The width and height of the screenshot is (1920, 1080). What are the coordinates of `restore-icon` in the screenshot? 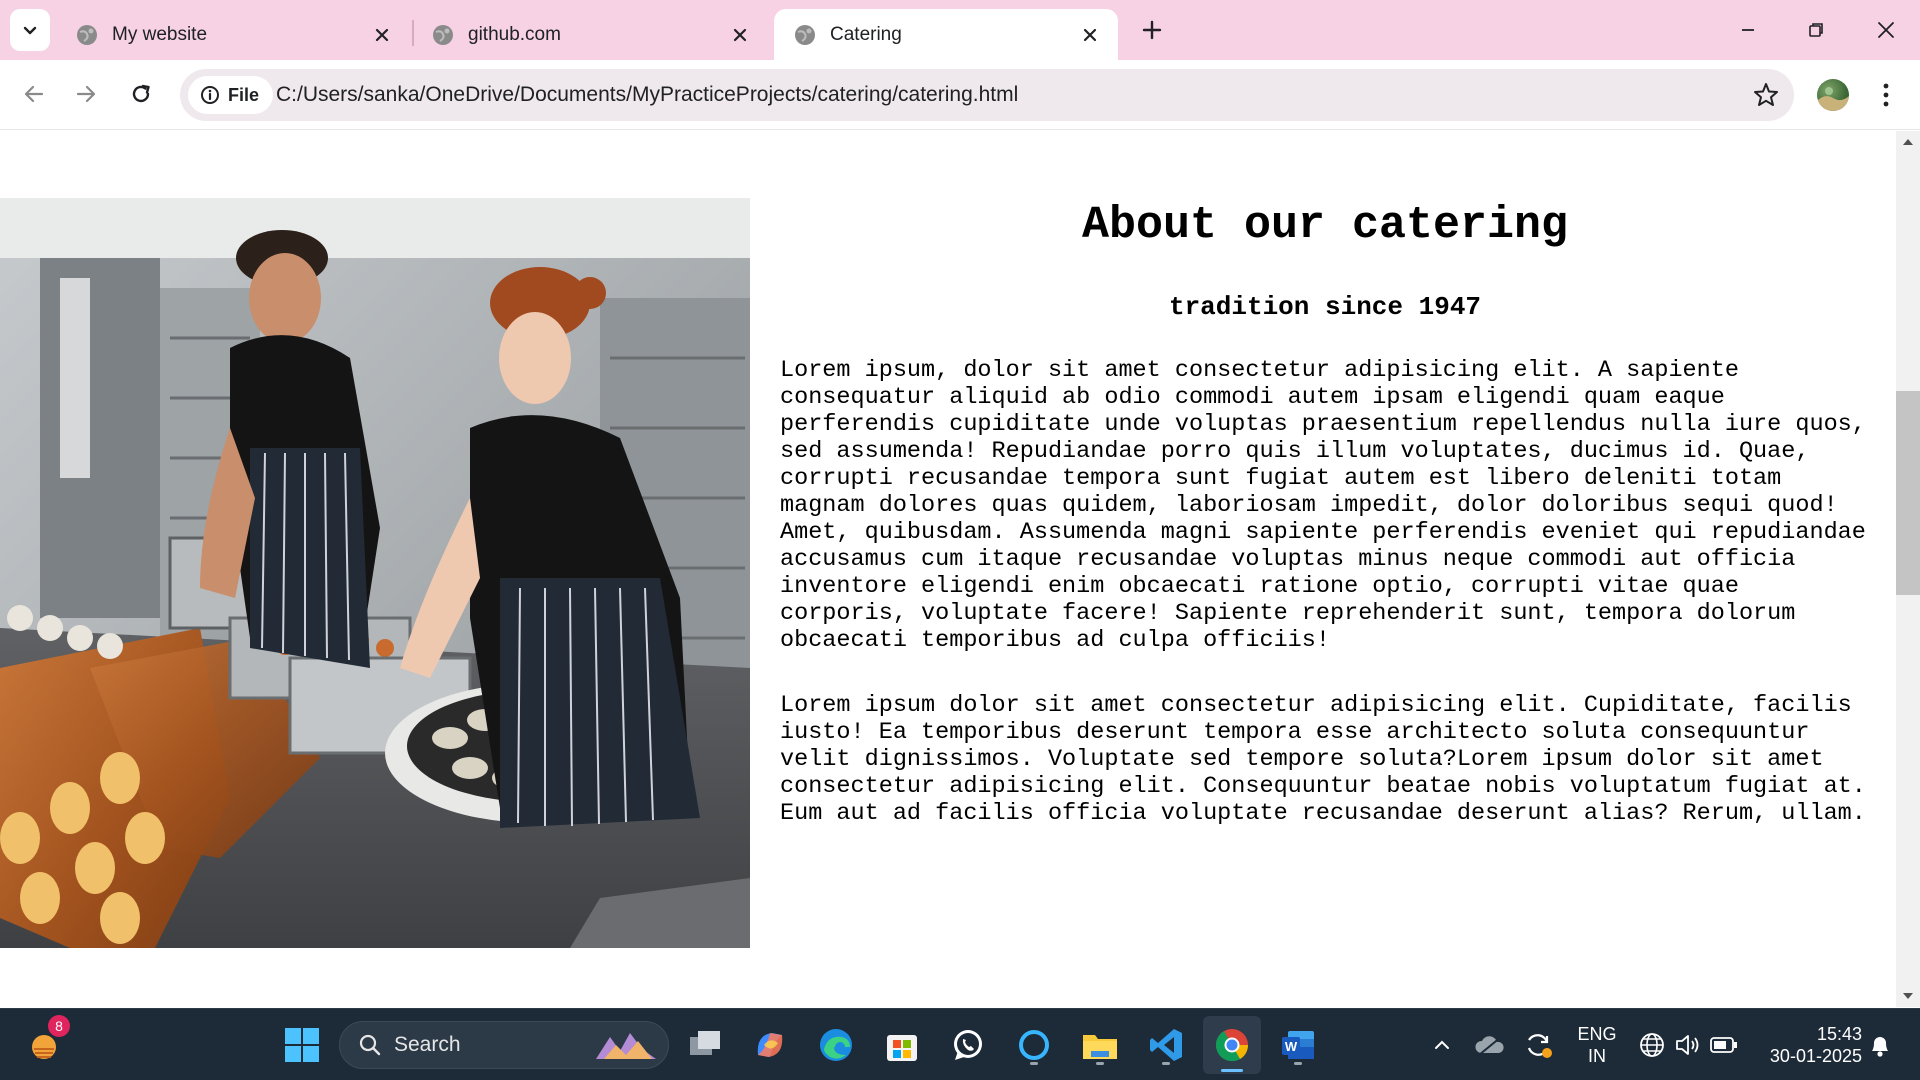 It's located at (1816, 30).